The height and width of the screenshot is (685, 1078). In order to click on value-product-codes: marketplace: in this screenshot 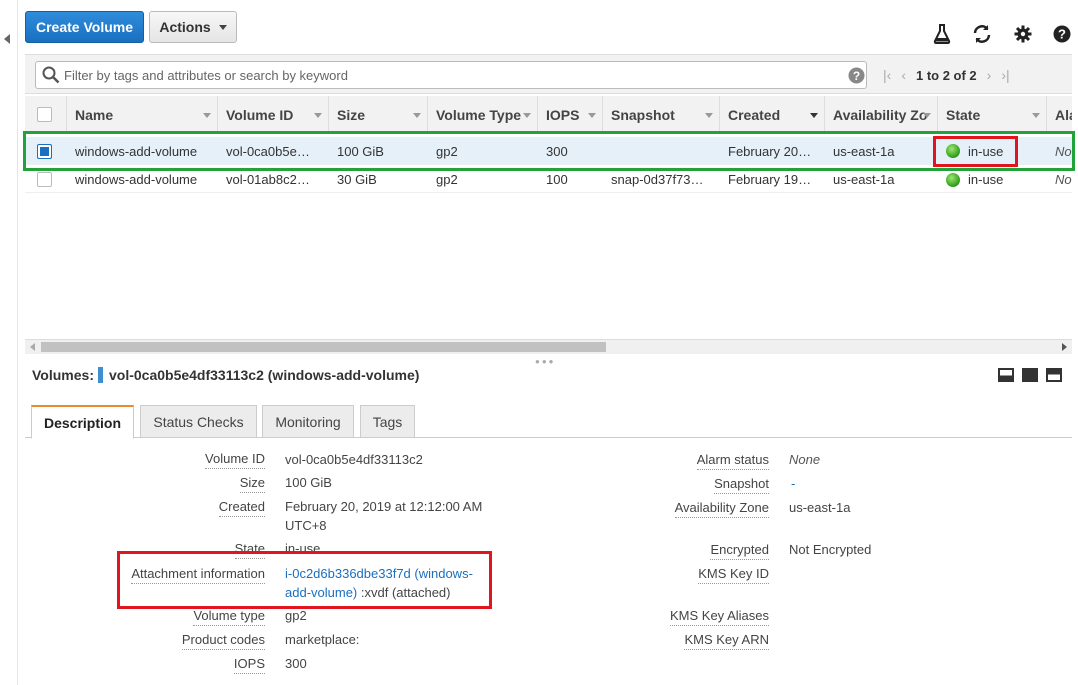, I will do `click(322, 639)`.